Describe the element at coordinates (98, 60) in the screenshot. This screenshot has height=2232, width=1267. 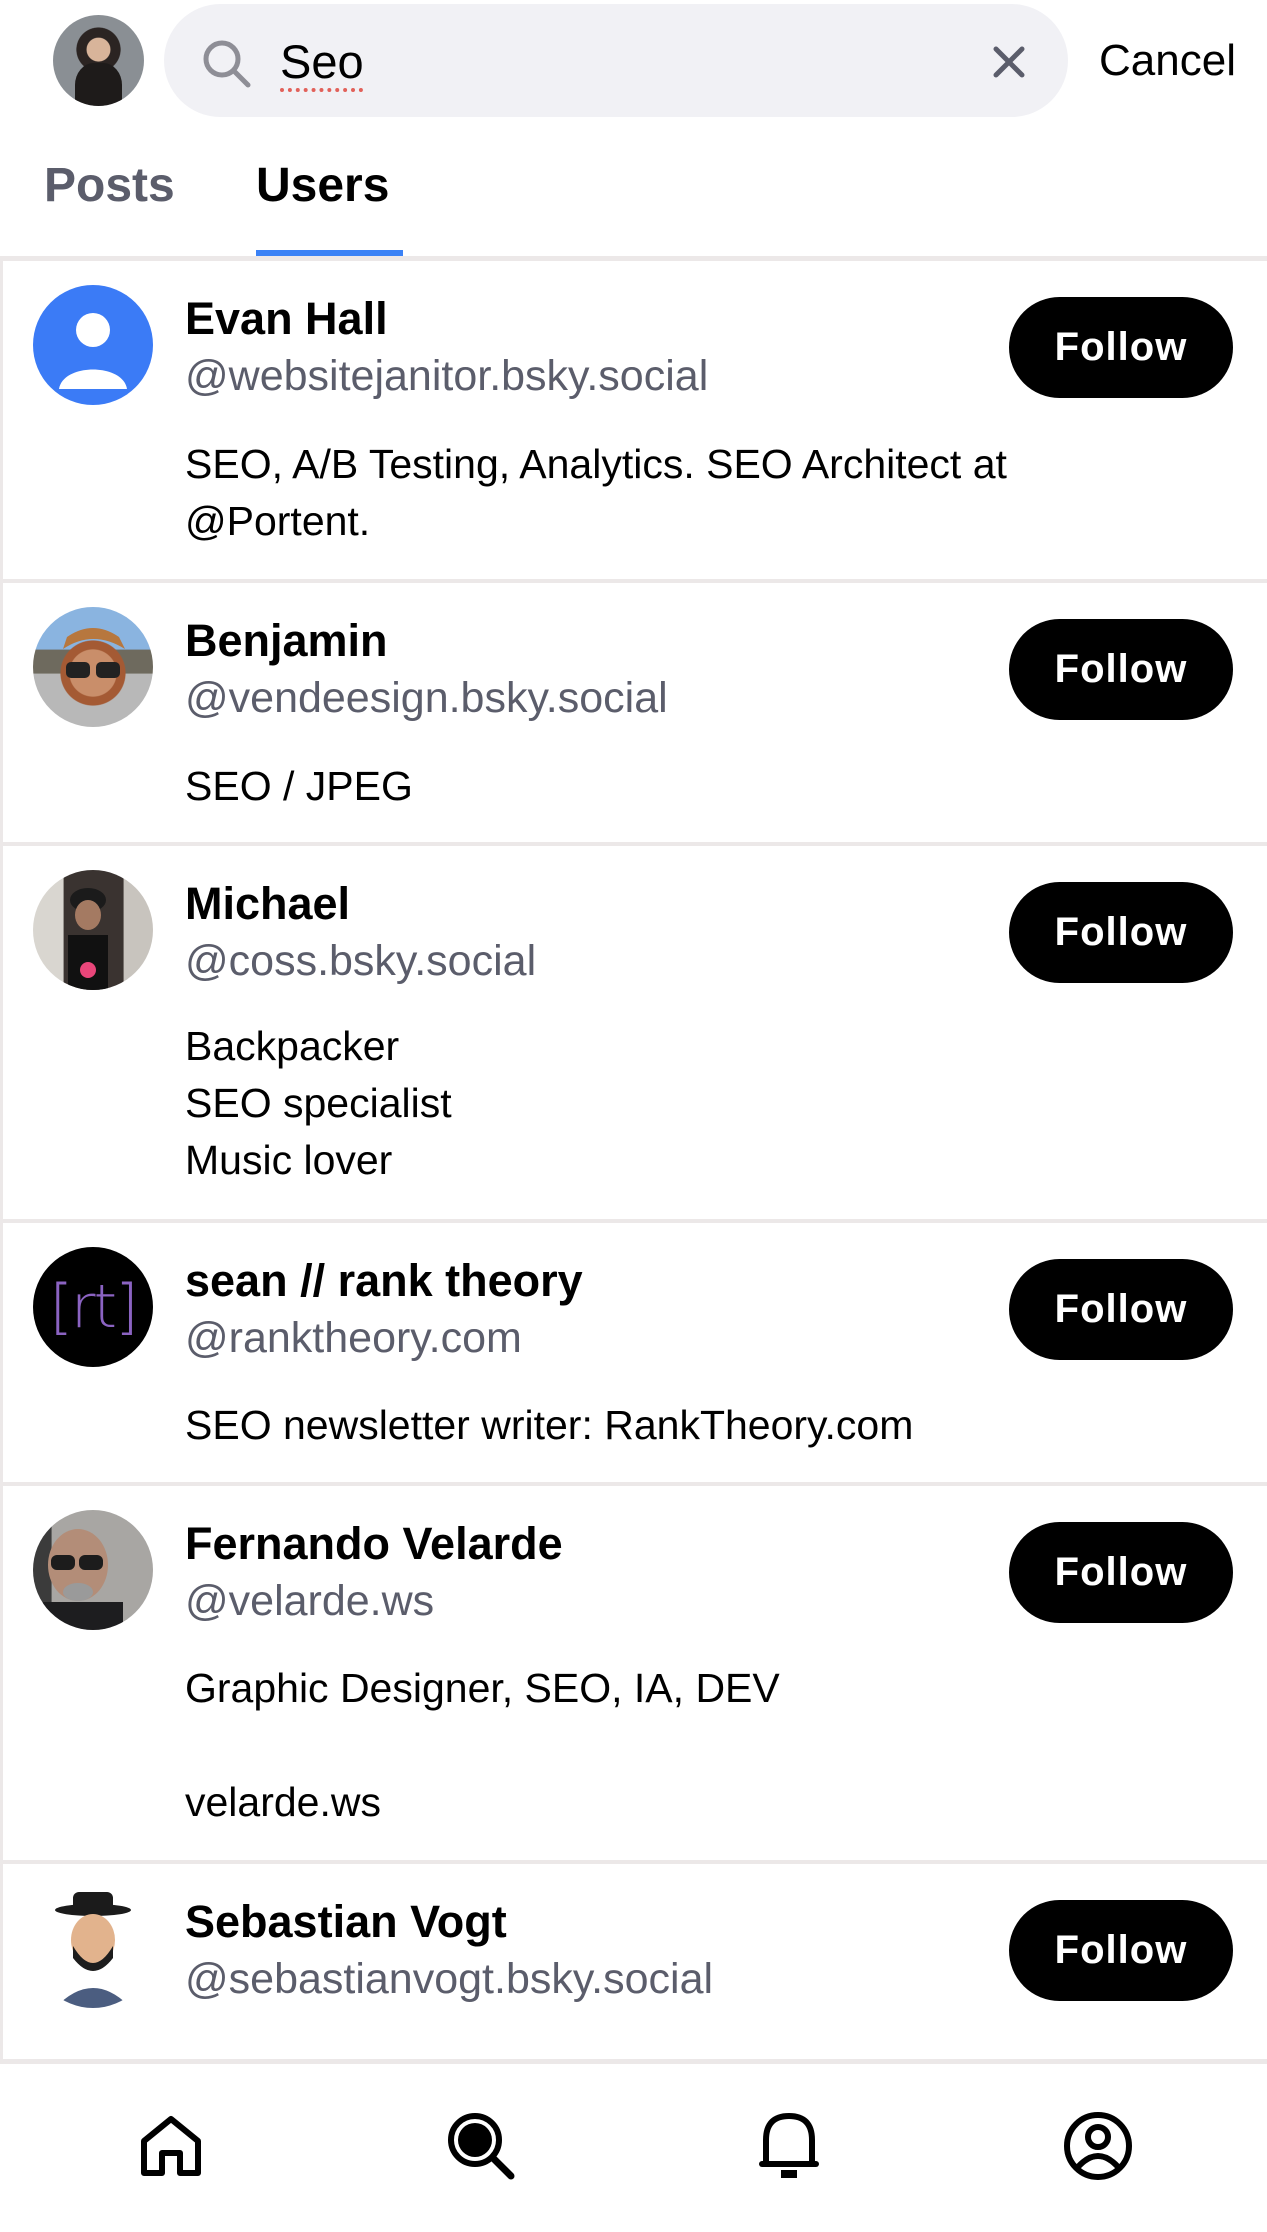
I see `current-user-avatar` at that location.